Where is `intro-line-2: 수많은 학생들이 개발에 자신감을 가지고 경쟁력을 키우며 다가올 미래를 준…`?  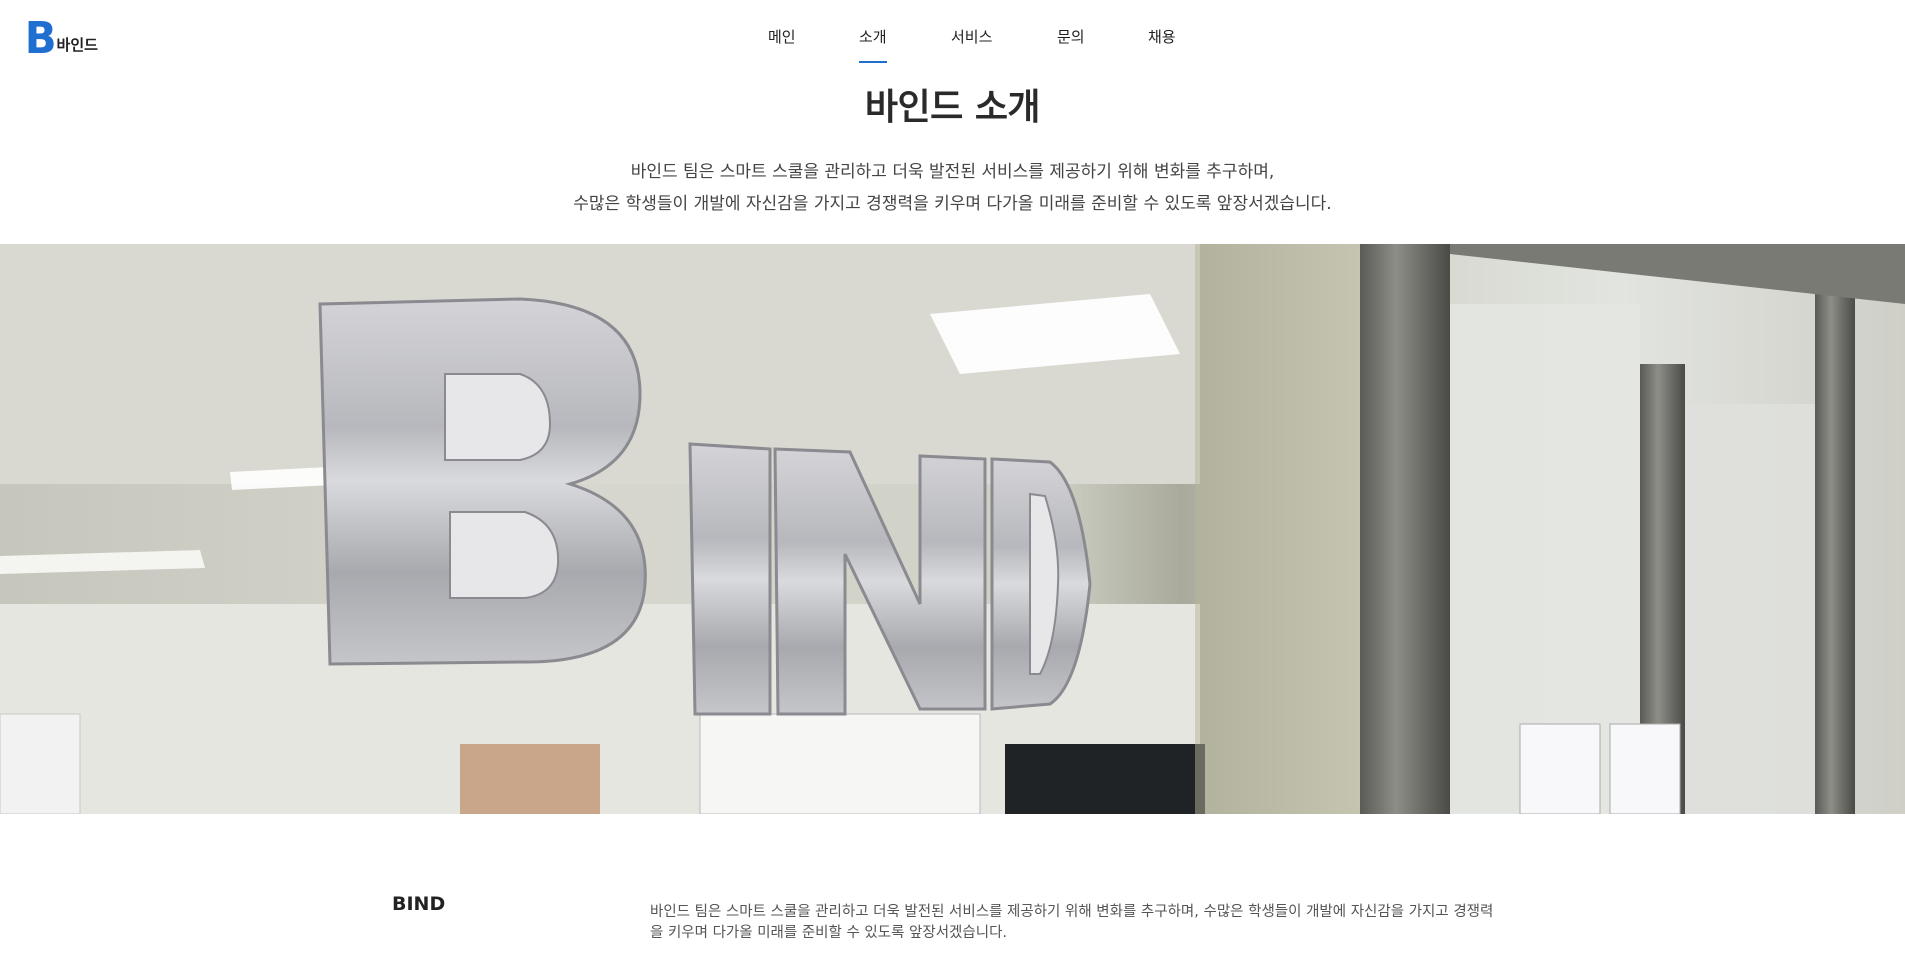 intro-line-2: 수많은 학생들이 개발에 자신감을 가지고 경쟁력을 키우며 다가올 미래를 준… is located at coordinates (952, 204).